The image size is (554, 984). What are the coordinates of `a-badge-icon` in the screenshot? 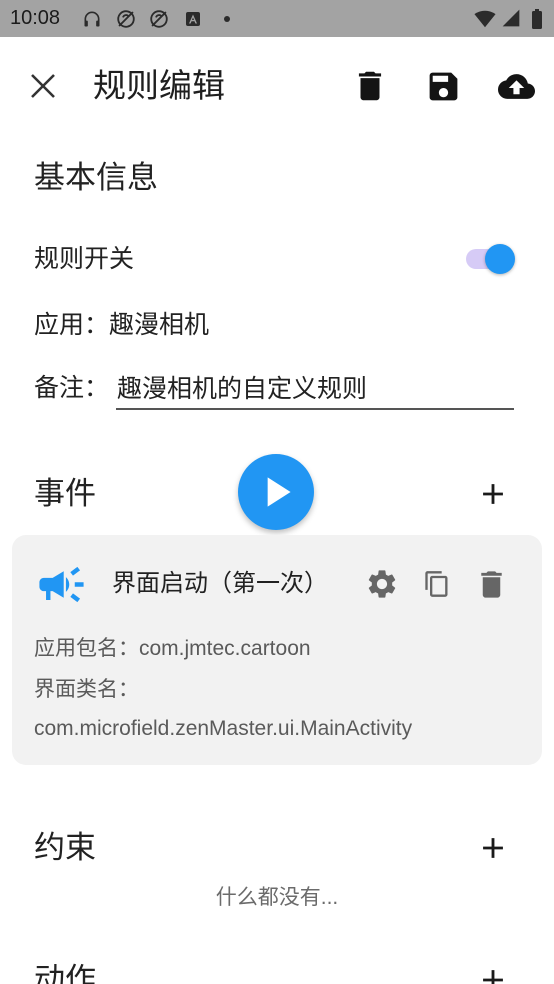 It's located at (193, 19).